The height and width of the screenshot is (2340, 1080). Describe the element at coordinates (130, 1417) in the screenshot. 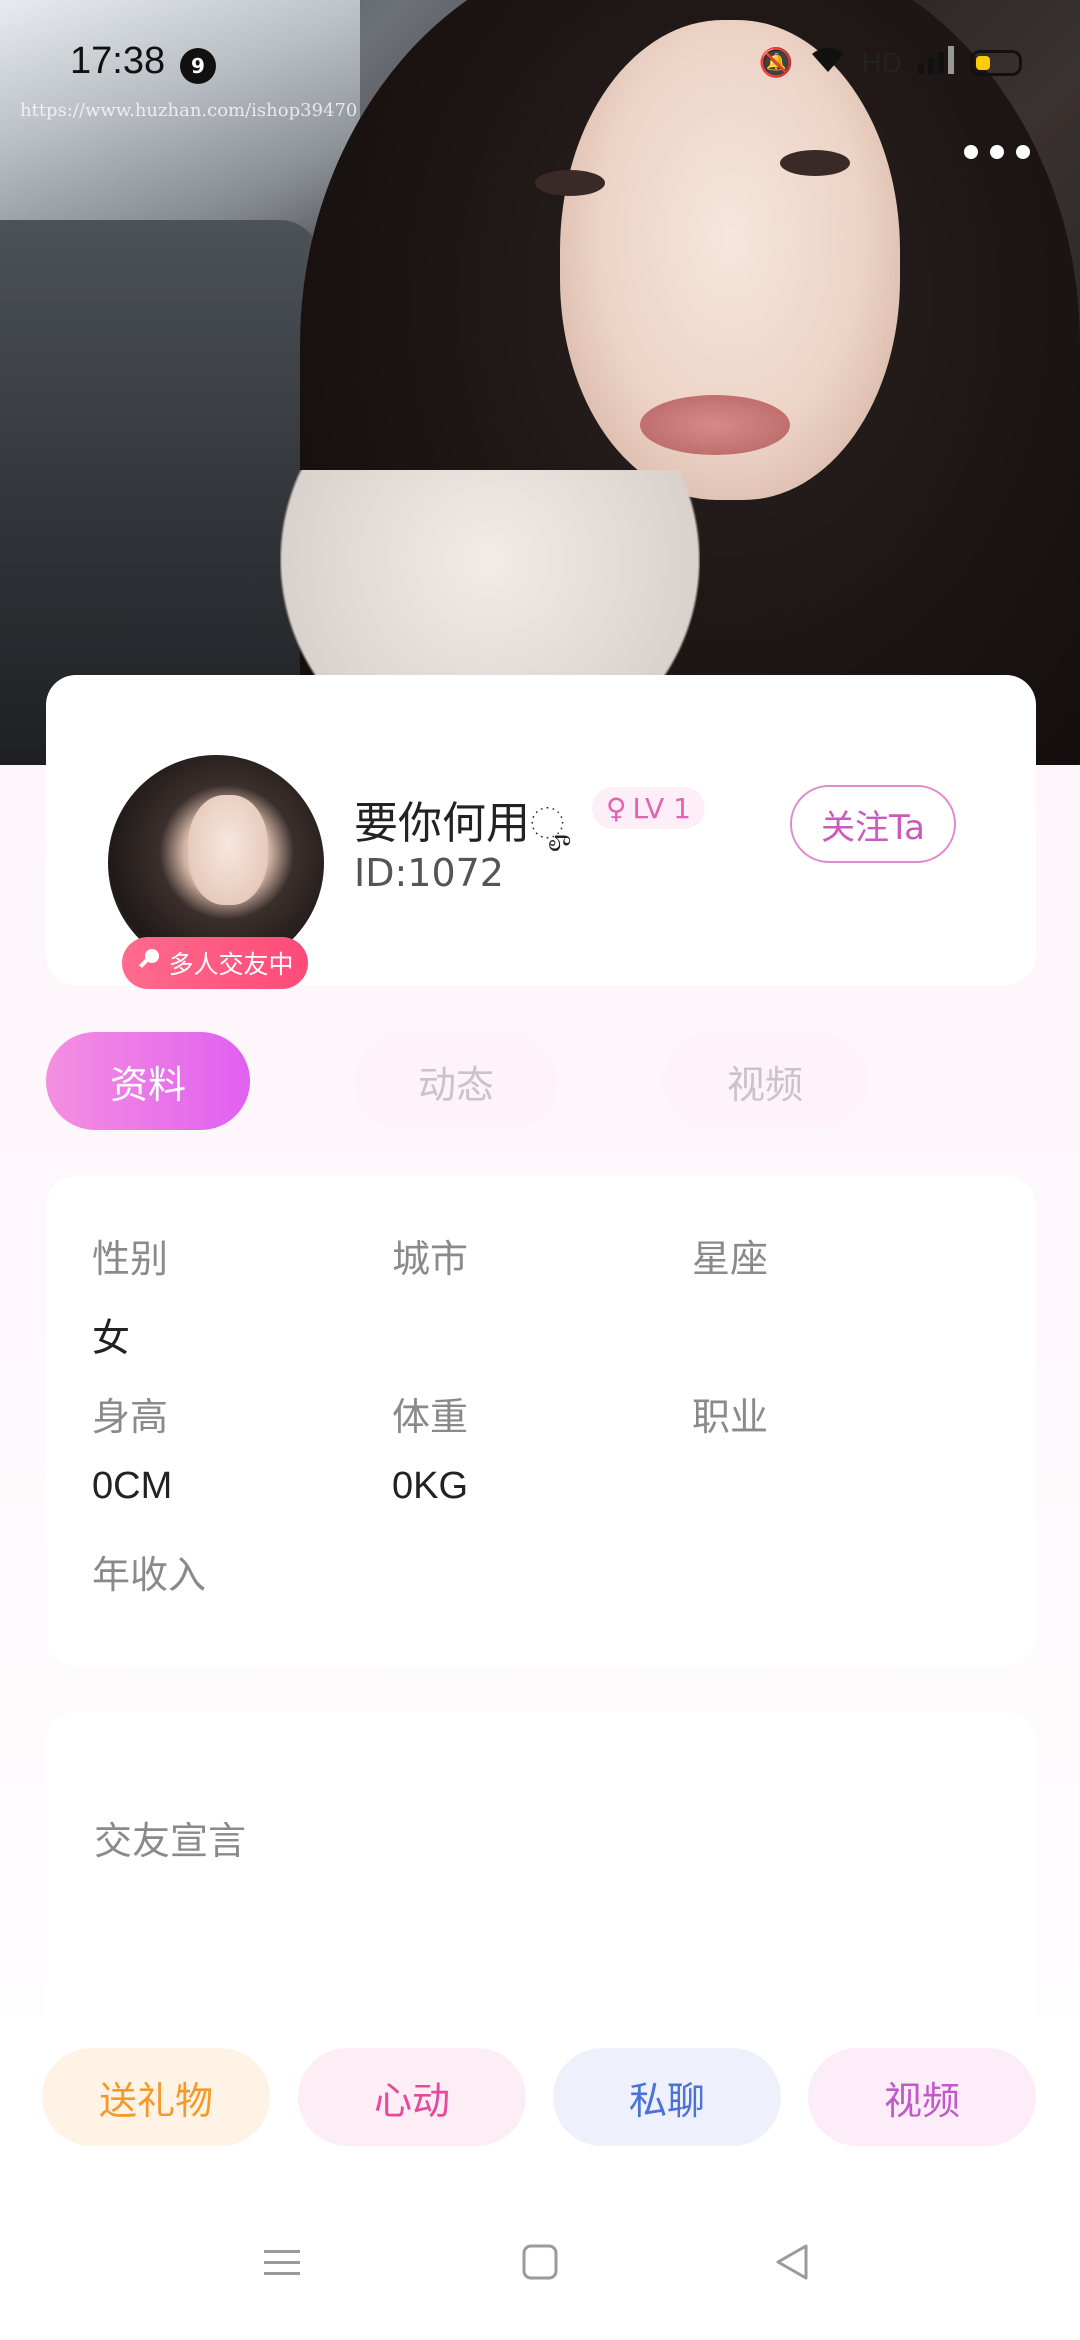

I see `info-height-label: 身高` at that location.